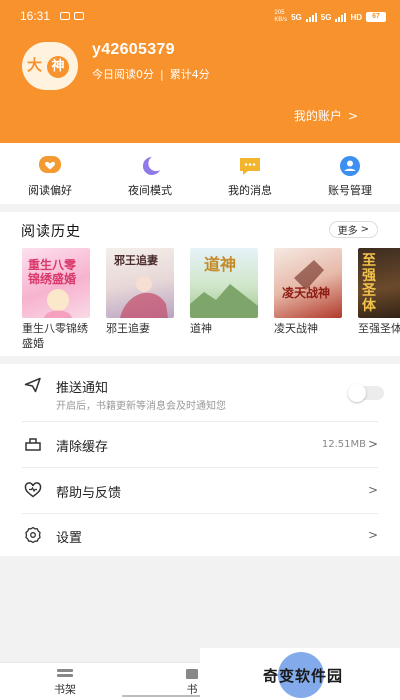 The height and width of the screenshot is (700, 400). Describe the element at coordinates (65, 689) in the screenshot. I see `nav-bookshelf-label: 书架` at that location.